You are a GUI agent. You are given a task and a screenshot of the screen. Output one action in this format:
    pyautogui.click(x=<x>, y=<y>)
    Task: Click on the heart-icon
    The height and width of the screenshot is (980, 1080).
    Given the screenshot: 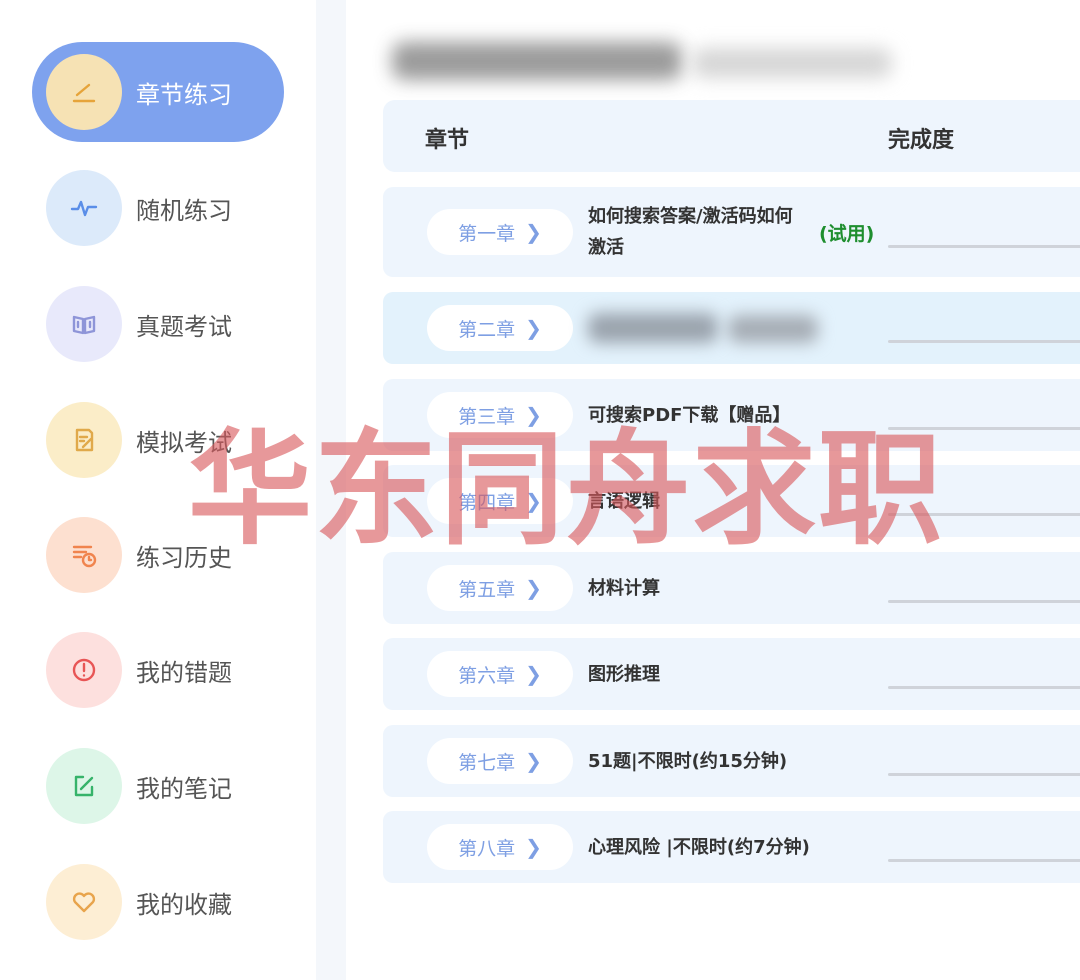 What is the action you would take?
    pyautogui.click(x=84, y=902)
    